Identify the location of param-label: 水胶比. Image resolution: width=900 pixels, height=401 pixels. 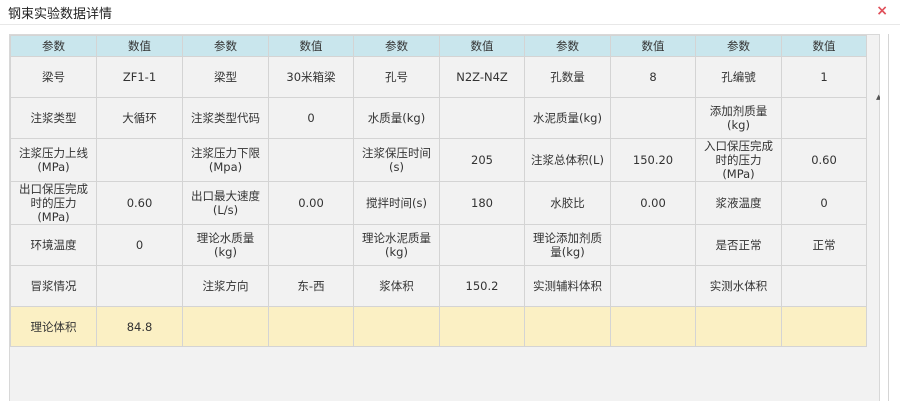
(567, 203).